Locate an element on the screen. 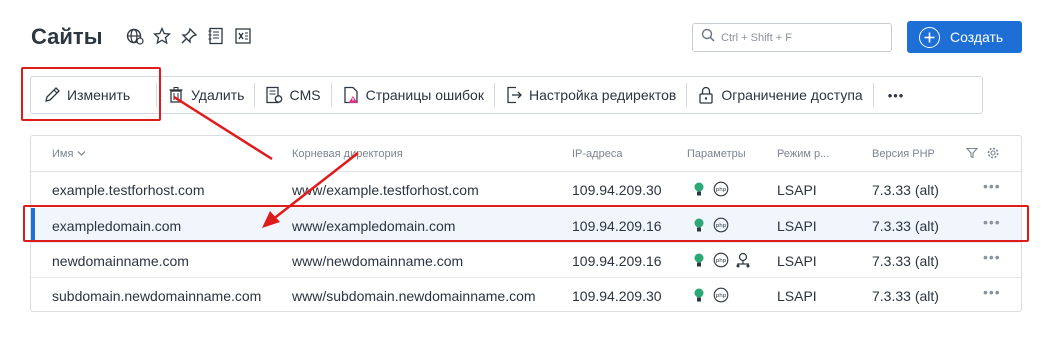 The width and height of the screenshot is (1048, 353). access-restriction-button: Ограничение доступа is located at coordinates (779, 95).